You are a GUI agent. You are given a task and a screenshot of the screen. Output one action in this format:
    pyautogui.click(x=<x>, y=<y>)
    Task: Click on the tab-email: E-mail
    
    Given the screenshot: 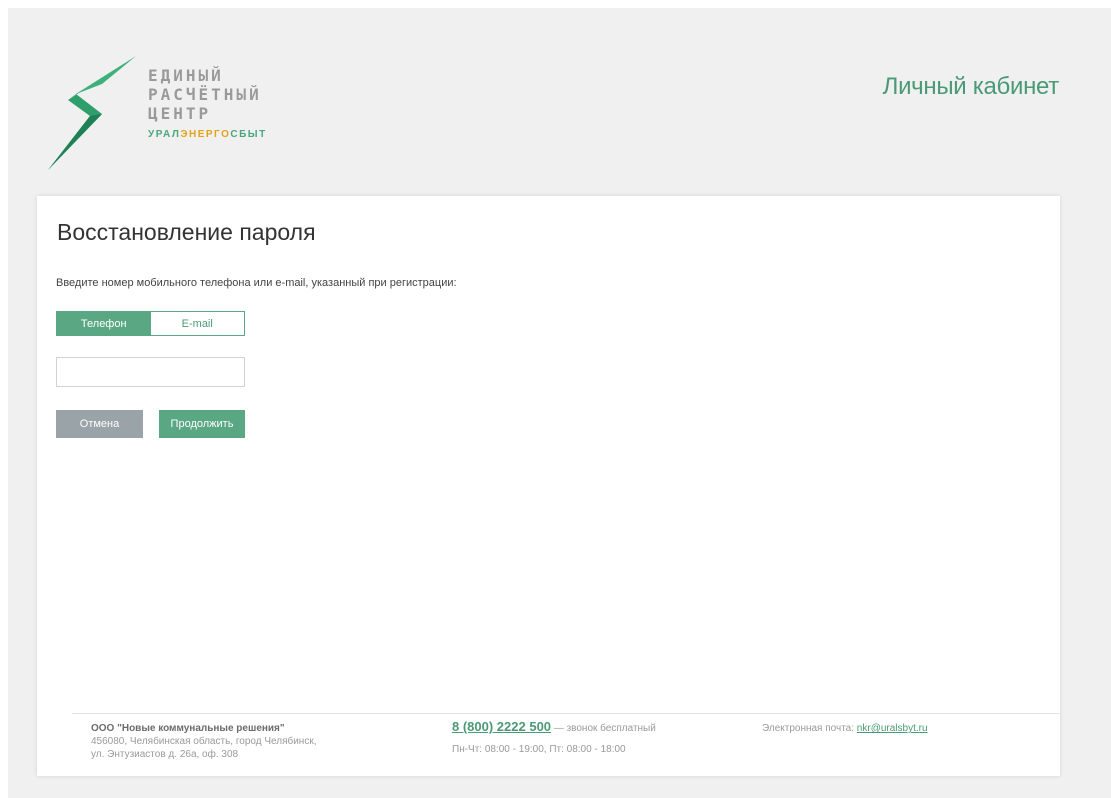 What is the action you would take?
    pyautogui.click(x=197, y=323)
    